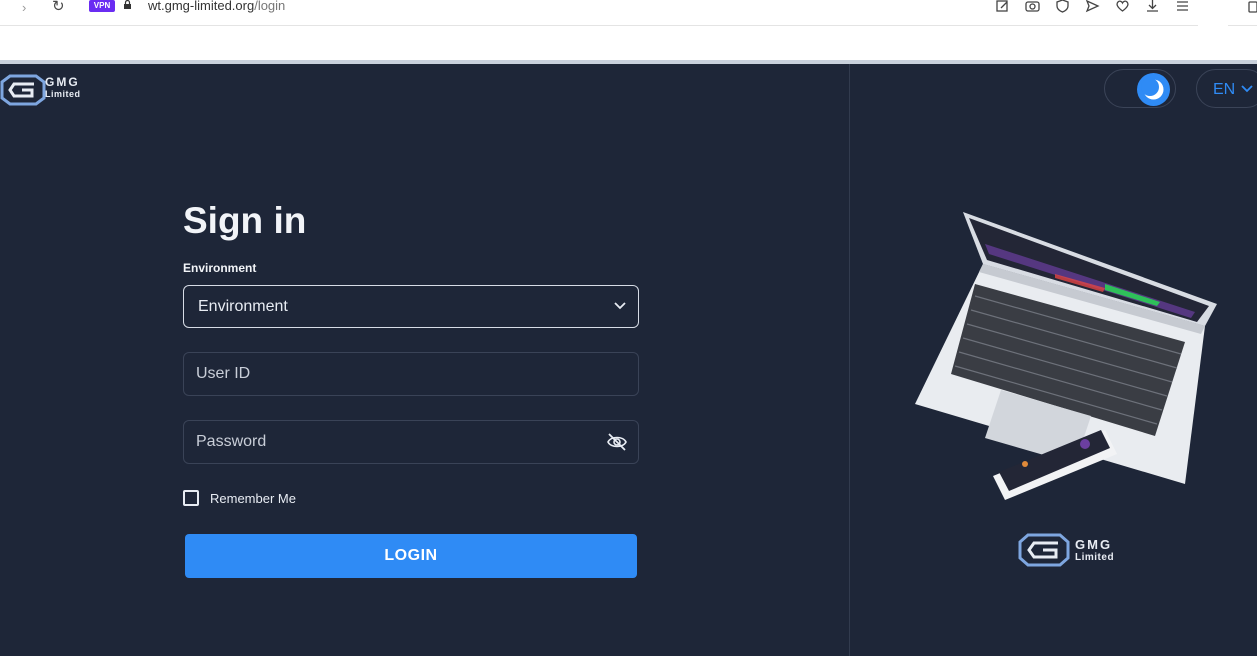  I want to click on browser-toolbar: › ↻ VPN wt.gmg-limited.org/login, so click(628, 13).